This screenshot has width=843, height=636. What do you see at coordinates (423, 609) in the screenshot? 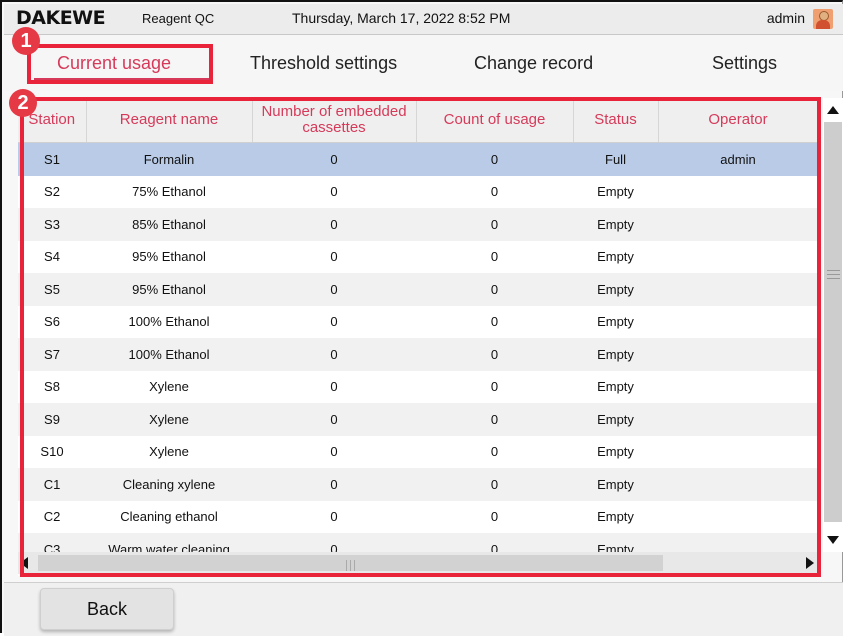
I see `footer-bar: Back` at bounding box center [423, 609].